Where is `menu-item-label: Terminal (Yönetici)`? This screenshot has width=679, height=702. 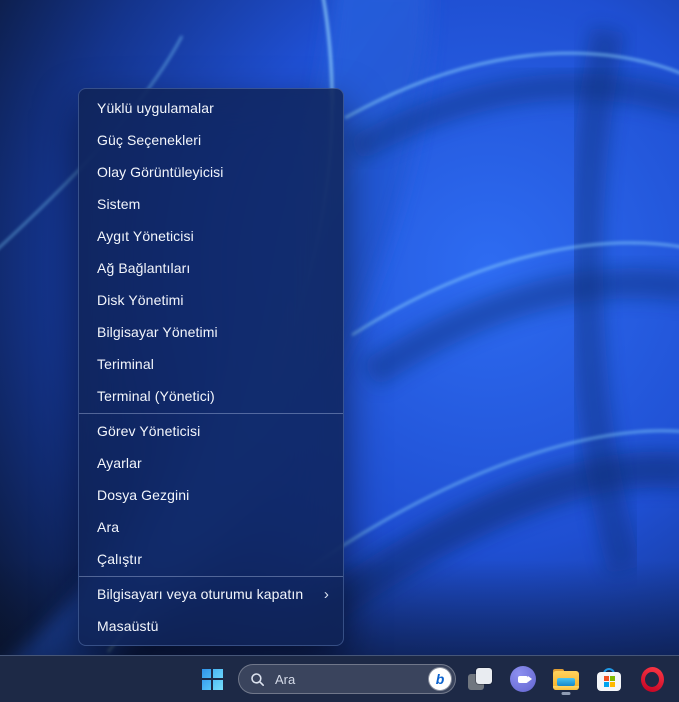 menu-item-label: Terminal (Yönetici) is located at coordinates (156, 396).